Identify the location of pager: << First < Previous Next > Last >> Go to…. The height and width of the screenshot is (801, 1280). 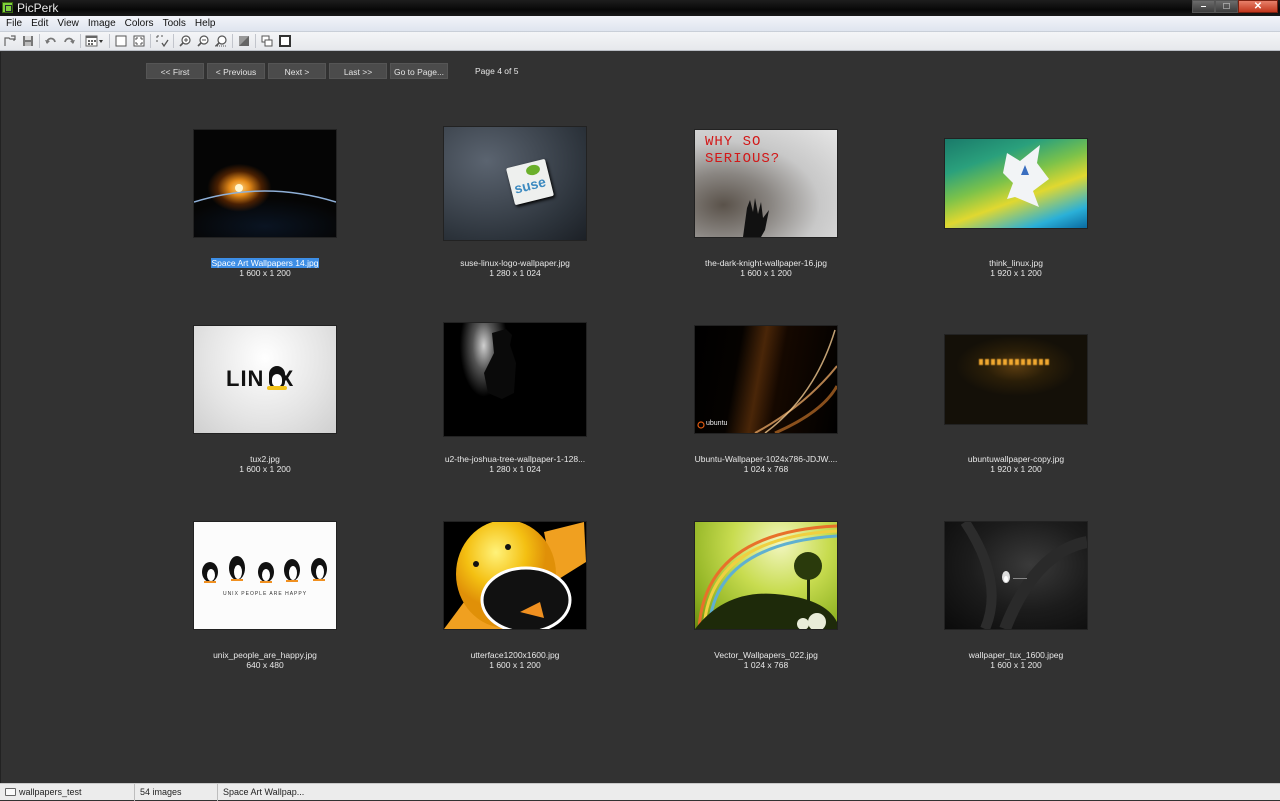
(332, 71).